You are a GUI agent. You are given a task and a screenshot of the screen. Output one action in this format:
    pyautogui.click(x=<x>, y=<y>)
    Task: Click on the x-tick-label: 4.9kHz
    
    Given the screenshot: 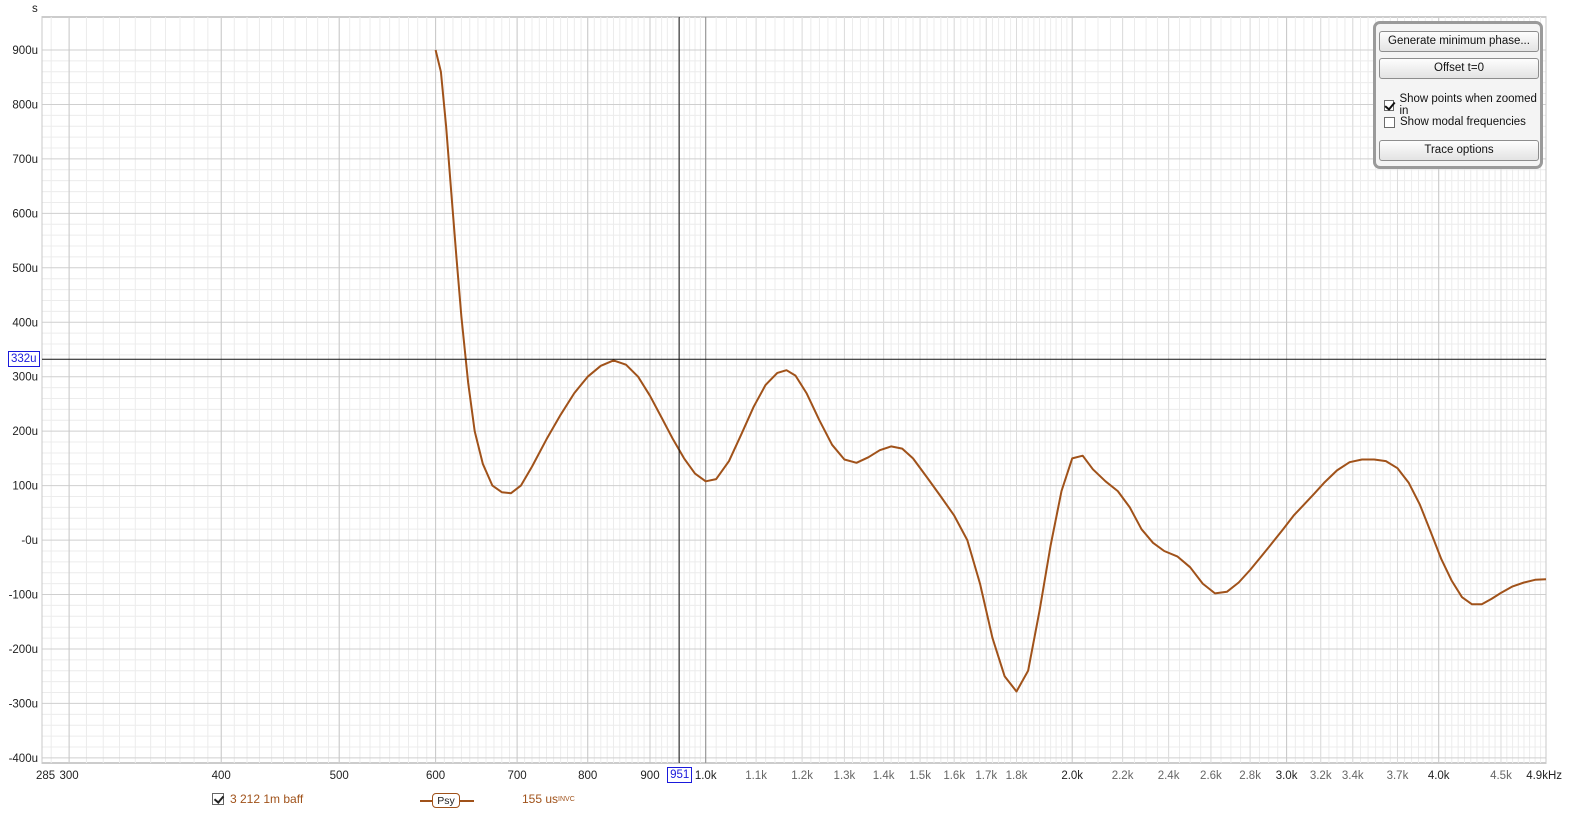 What is the action you would take?
    pyautogui.click(x=1544, y=776)
    